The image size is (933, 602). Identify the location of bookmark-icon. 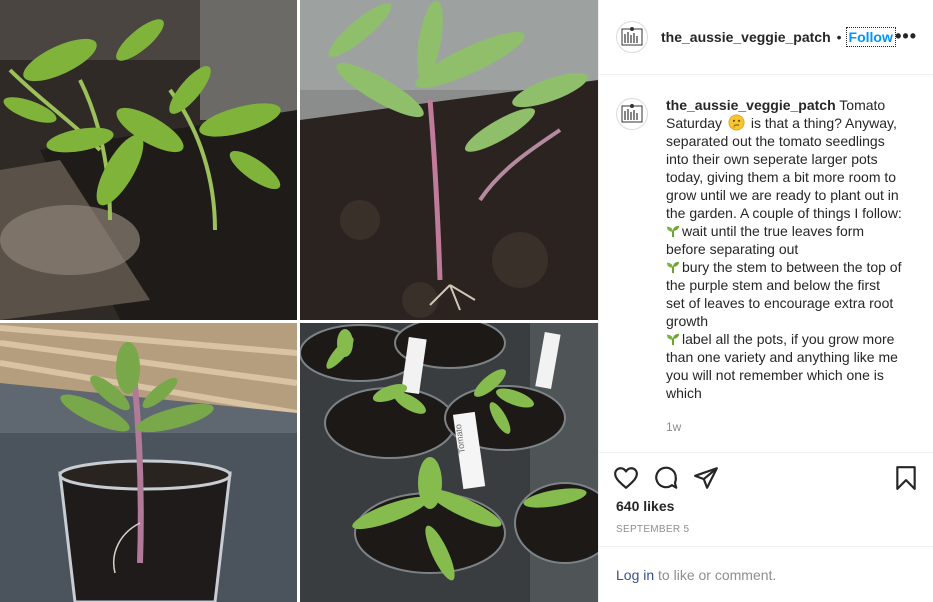
(906, 478).